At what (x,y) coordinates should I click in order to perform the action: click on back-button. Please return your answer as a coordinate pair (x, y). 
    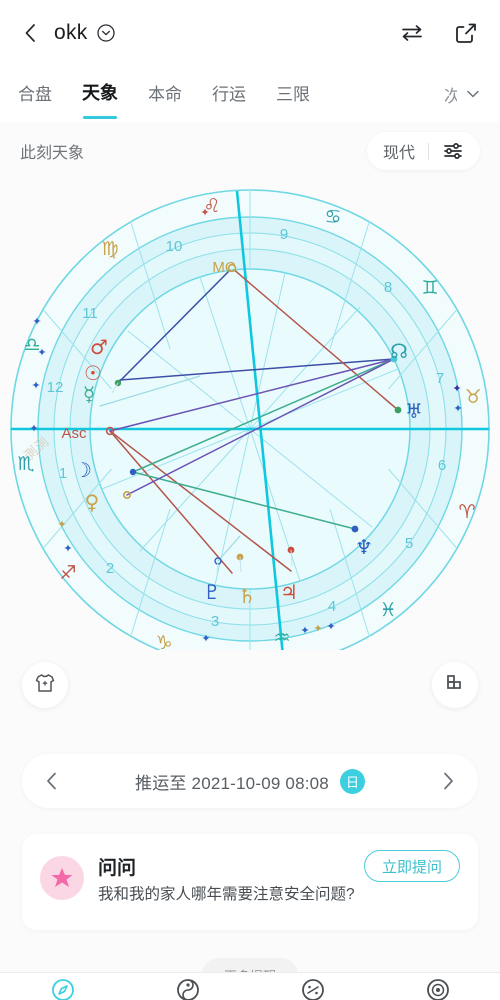
    Looking at the image, I should click on (31, 33).